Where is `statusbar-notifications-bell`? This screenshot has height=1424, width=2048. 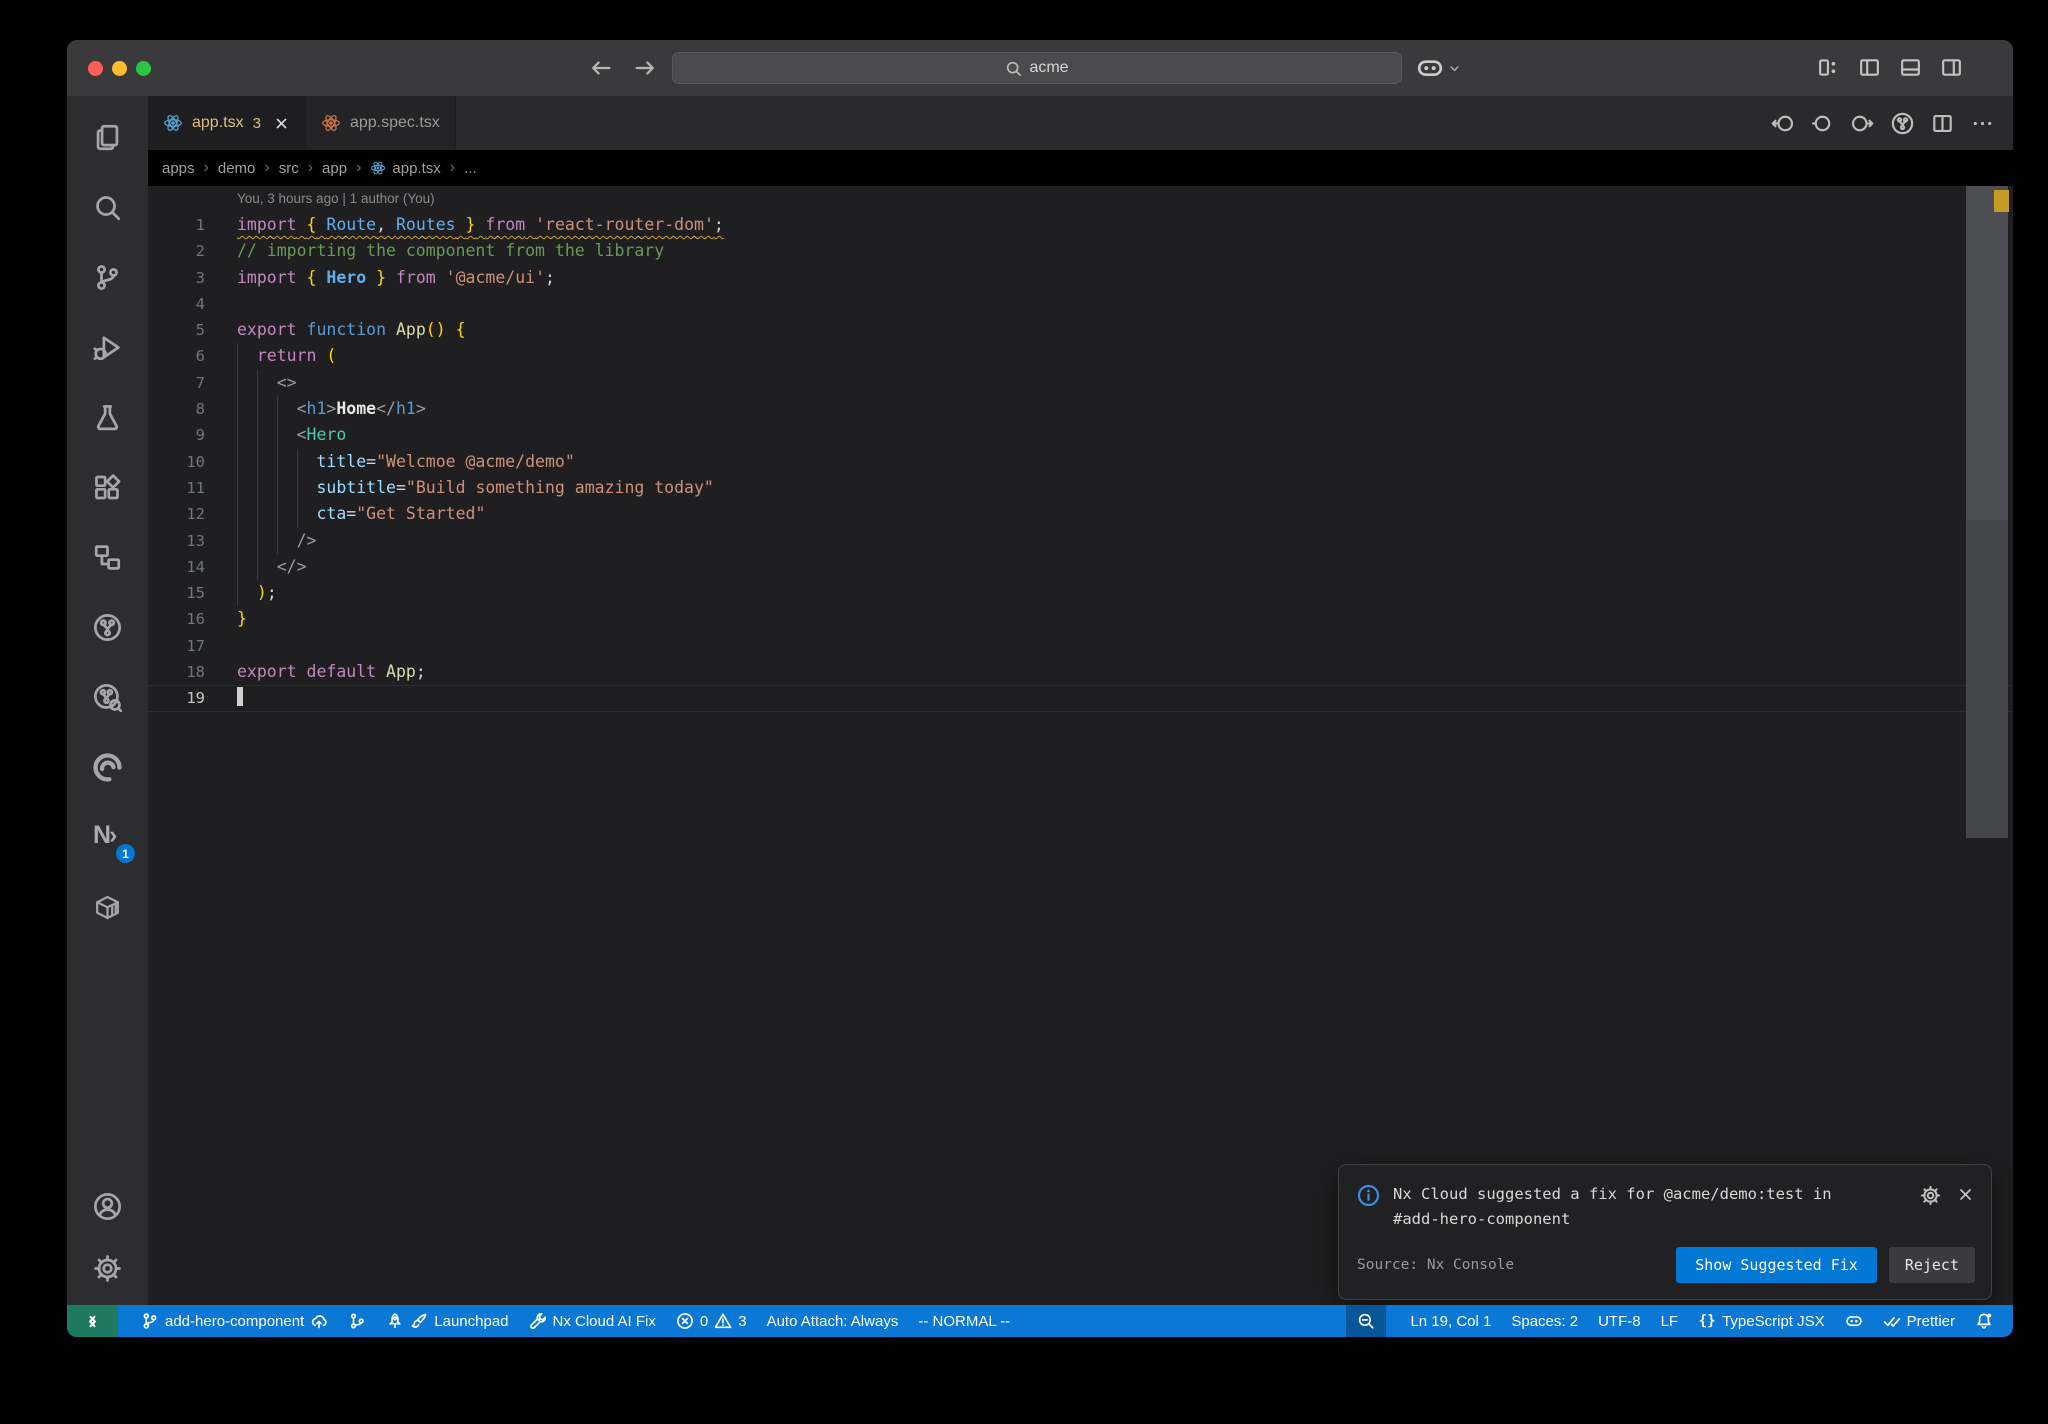
statusbar-notifications-bell is located at coordinates (1984, 1321).